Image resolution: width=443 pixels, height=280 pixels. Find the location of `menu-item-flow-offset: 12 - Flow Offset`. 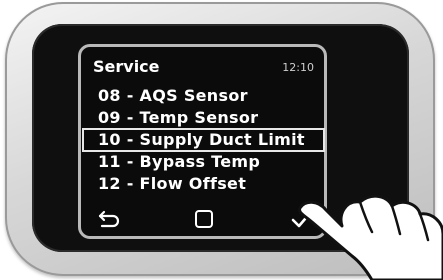

menu-item-flow-offset: 12 - Flow Offset is located at coordinates (203, 184).